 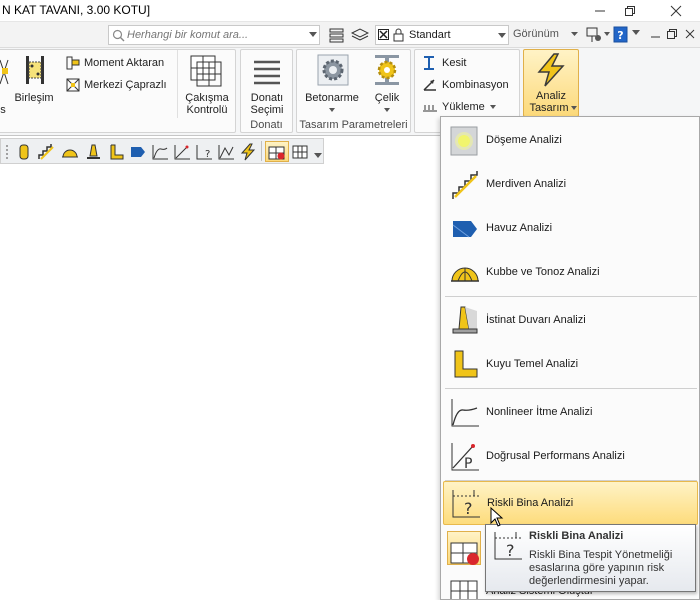 What do you see at coordinates (387, 70) in the screenshot?
I see `steel-gear-icon` at bounding box center [387, 70].